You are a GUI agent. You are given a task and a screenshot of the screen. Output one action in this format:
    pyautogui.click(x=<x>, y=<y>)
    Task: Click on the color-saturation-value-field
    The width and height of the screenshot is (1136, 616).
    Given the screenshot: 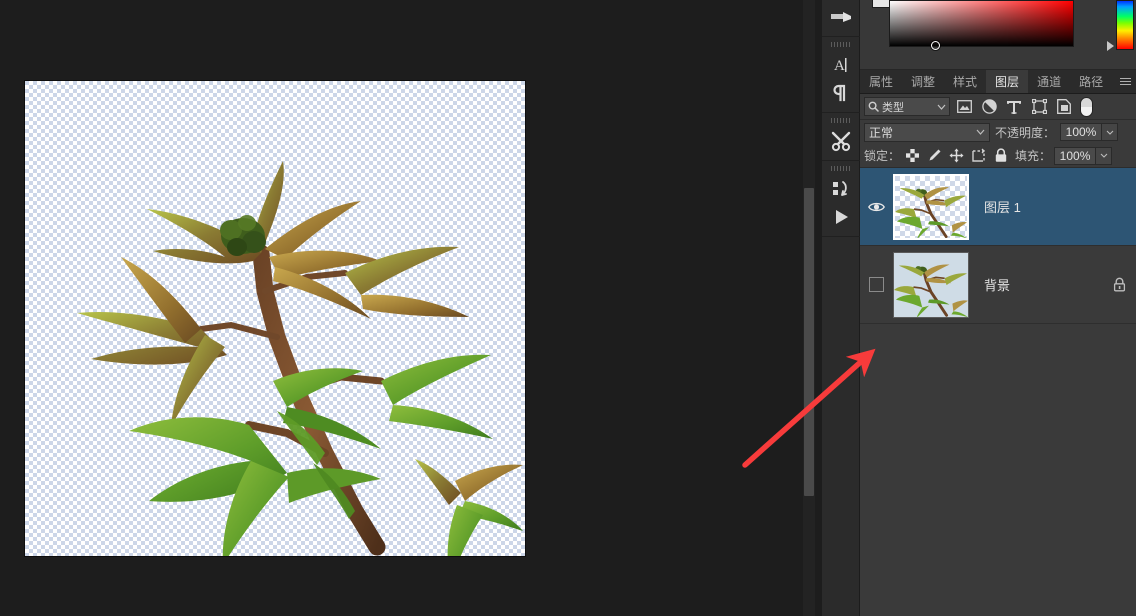 What is the action you would take?
    pyautogui.click(x=981, y=25)
    